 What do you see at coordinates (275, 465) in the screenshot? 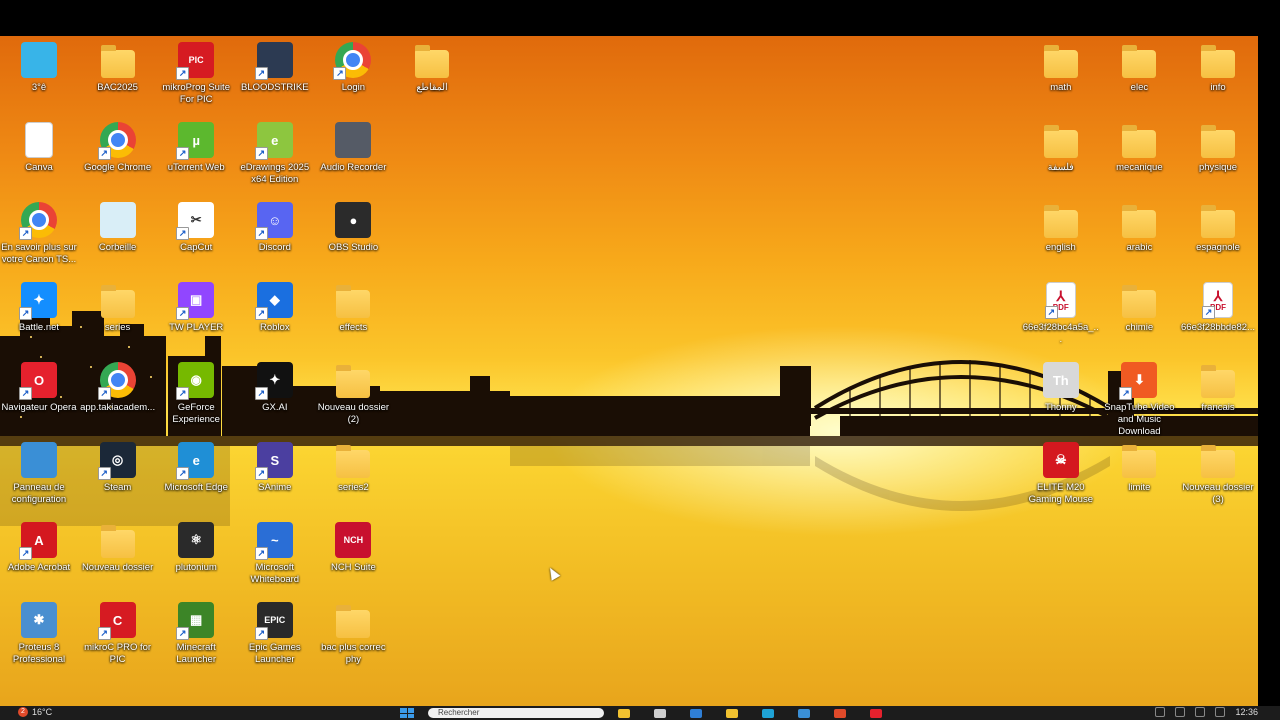
I see `desktop-icon: S SAnime` at bounding box center [275, 465].